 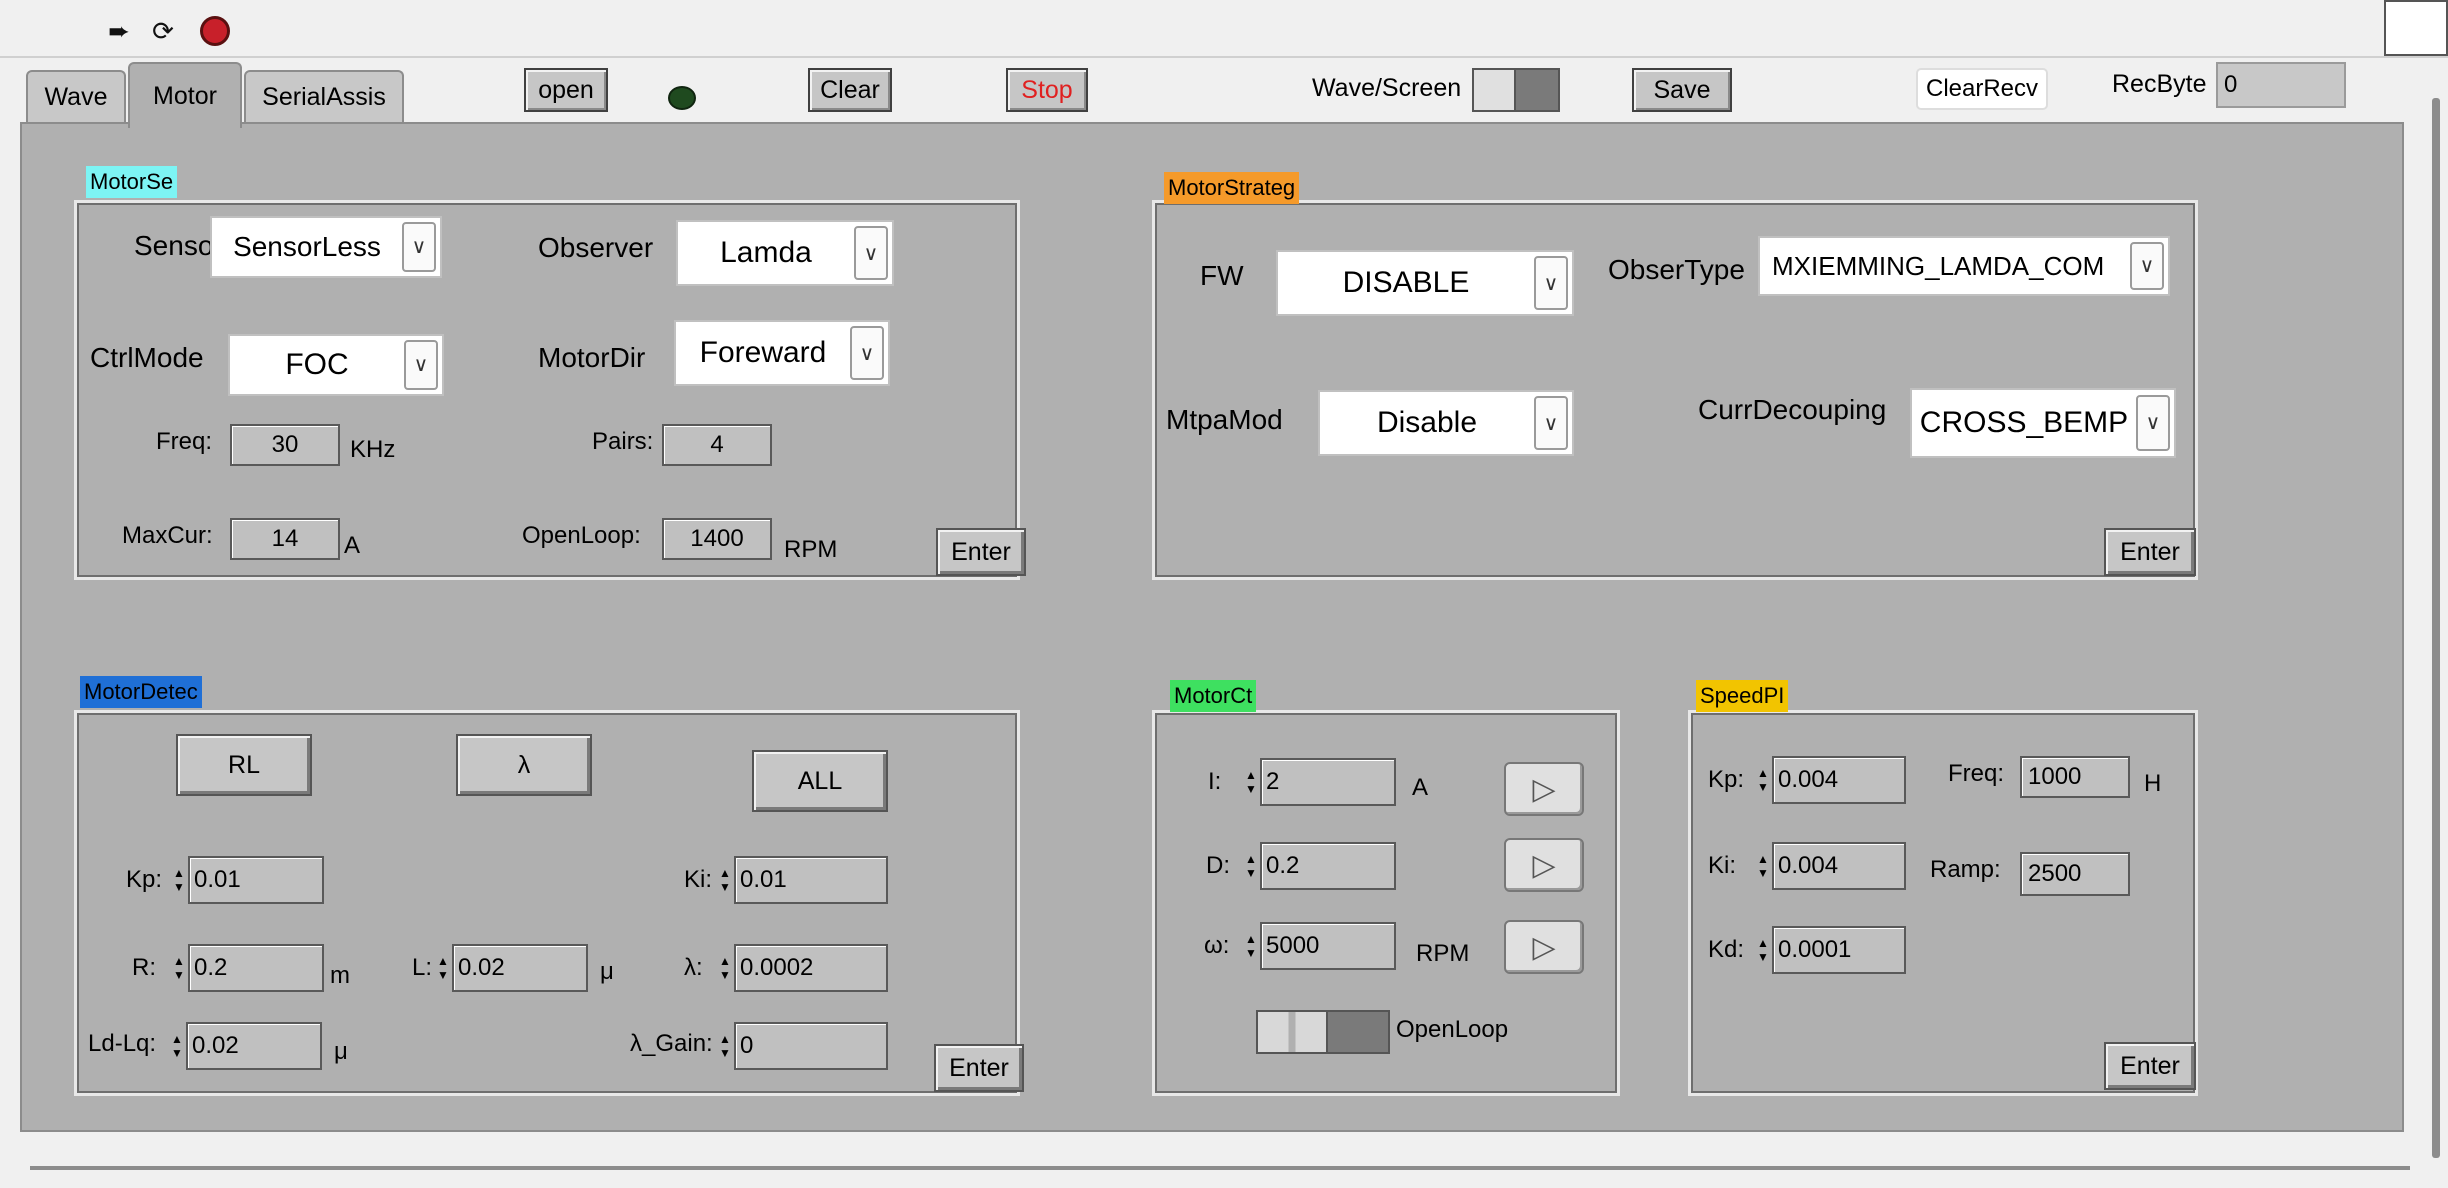 What do you see at coordinates (2281, 85) in the screenshot?
I see `rec-byte-value: 0` at bounding box center [2281, 85].